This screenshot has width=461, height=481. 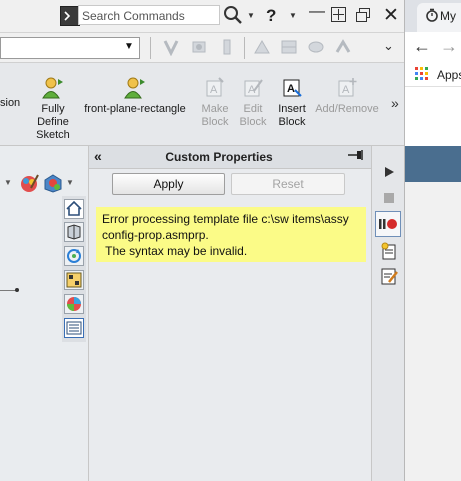 What do you see at coordinates (449, 46) in the screenshot?
I see `forward-arrow-icon: →` at bounding box center [449, 46].